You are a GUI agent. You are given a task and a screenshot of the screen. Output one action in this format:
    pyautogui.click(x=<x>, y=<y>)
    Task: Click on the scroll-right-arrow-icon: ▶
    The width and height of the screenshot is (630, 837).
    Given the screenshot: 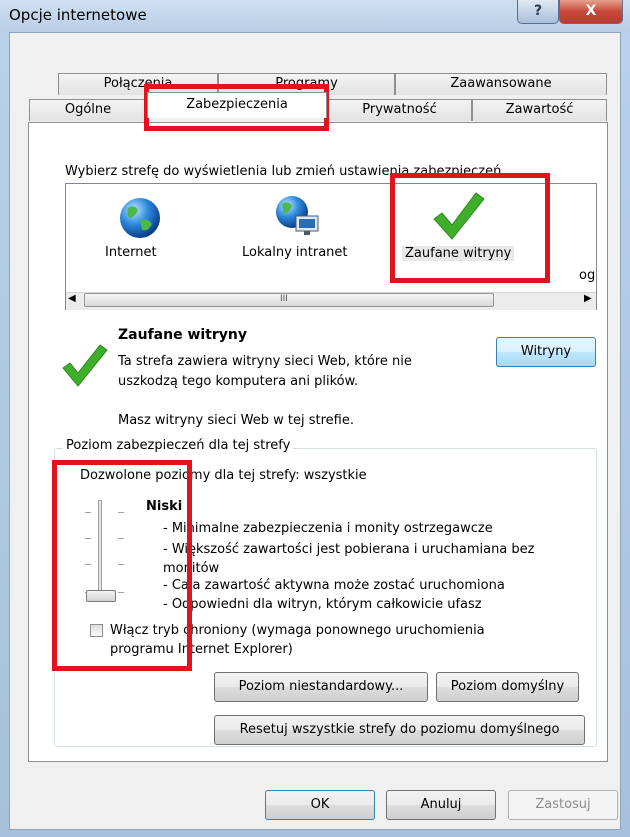 What is the action you would take?
    pyautogui.click(x=588, y=298)
    